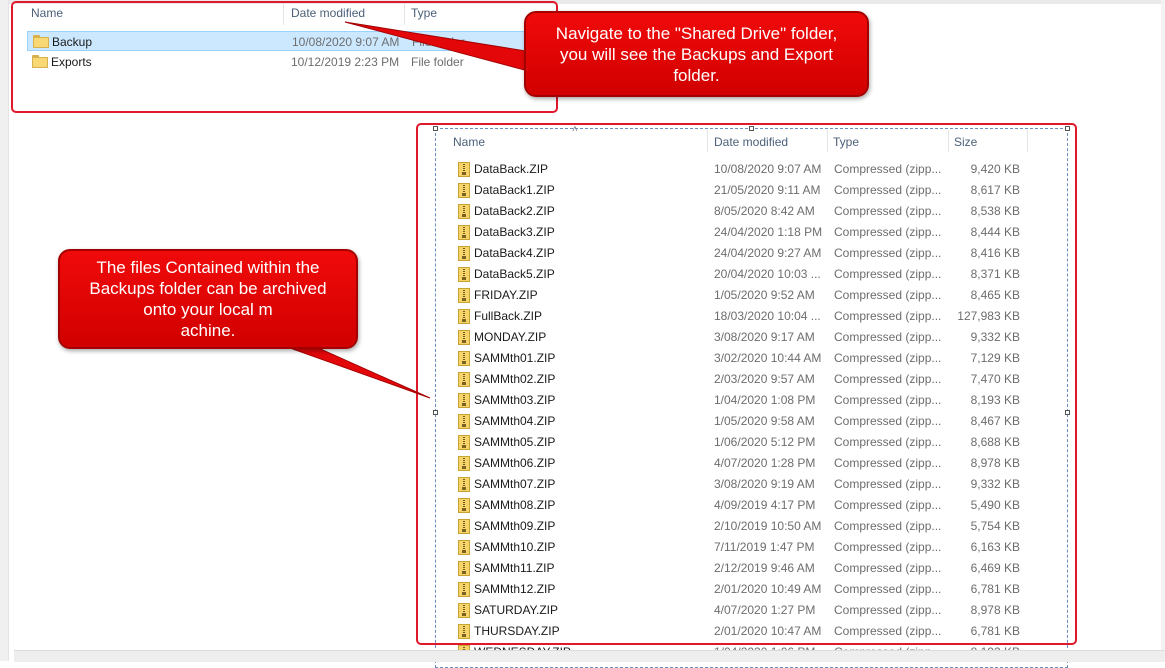 The image size is (1165, 668). Describe the element at coordinates (696, 33) in the screenshot. I see `callout-navigate-line: Navigate to the "Shared Drive" folder,` at that location.